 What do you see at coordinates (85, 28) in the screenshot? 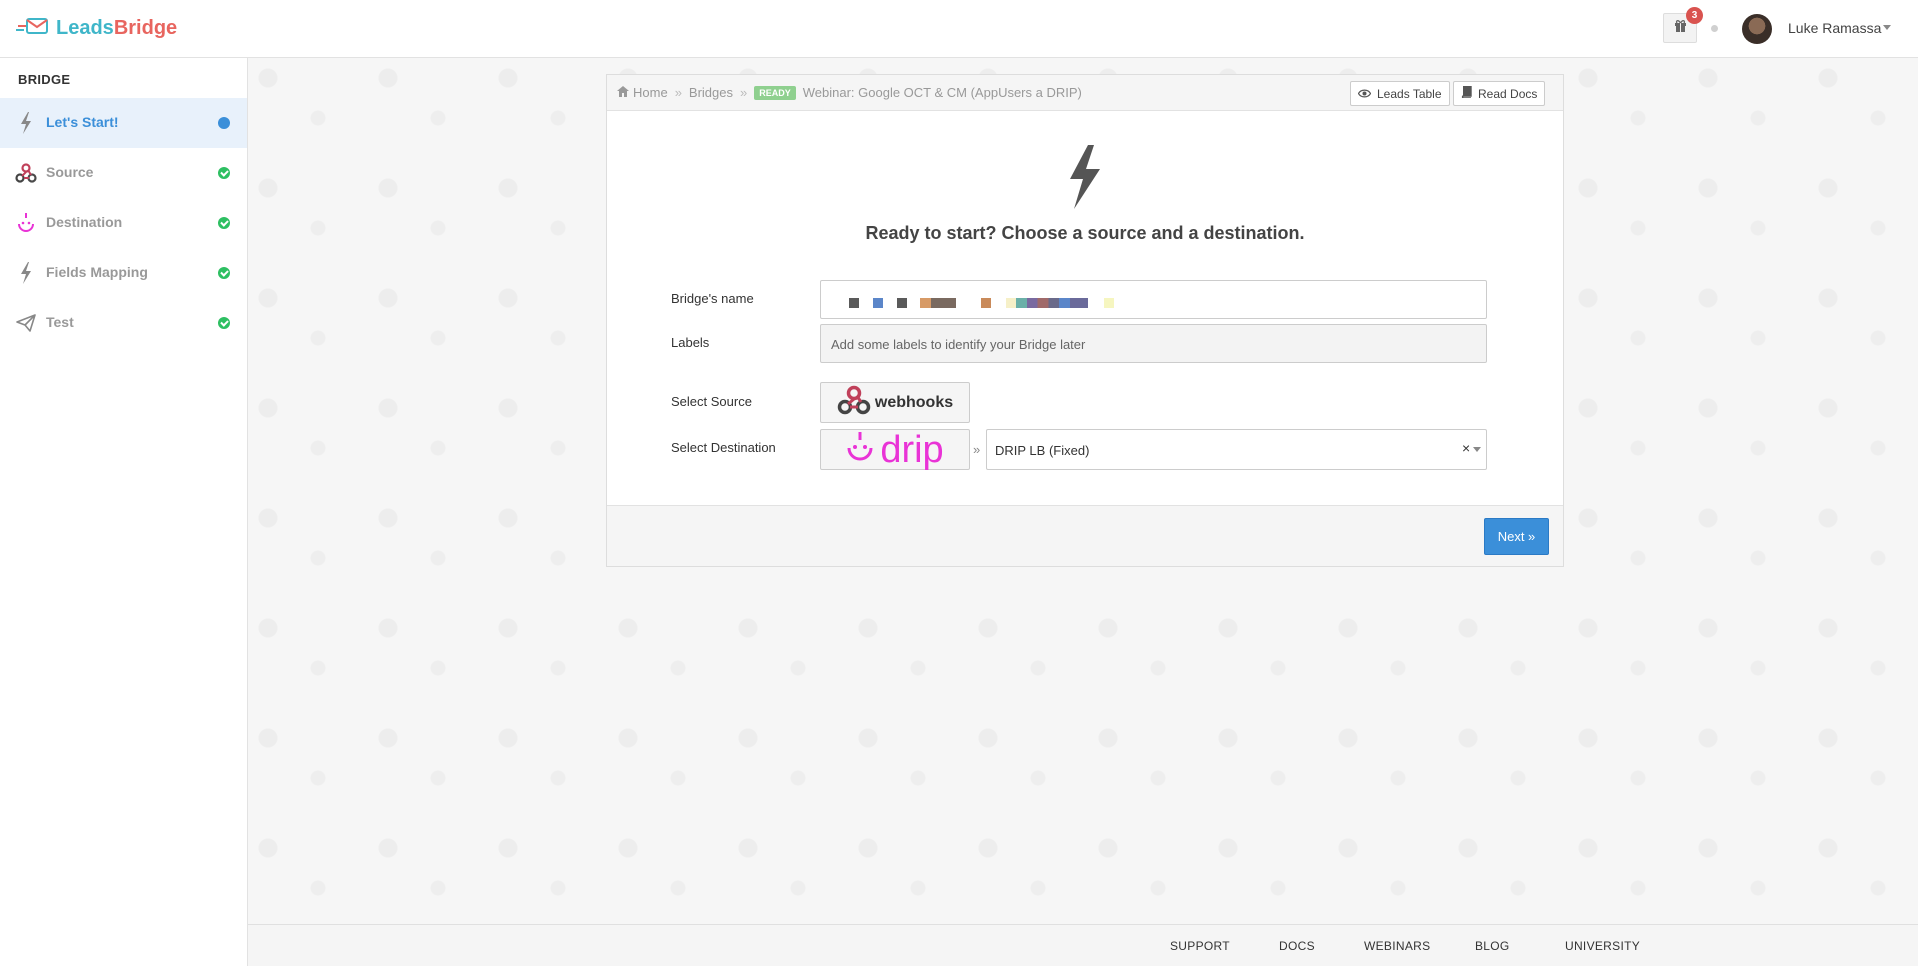
I see `logo-text-leads: Leads` at bounding box center [85, 28].